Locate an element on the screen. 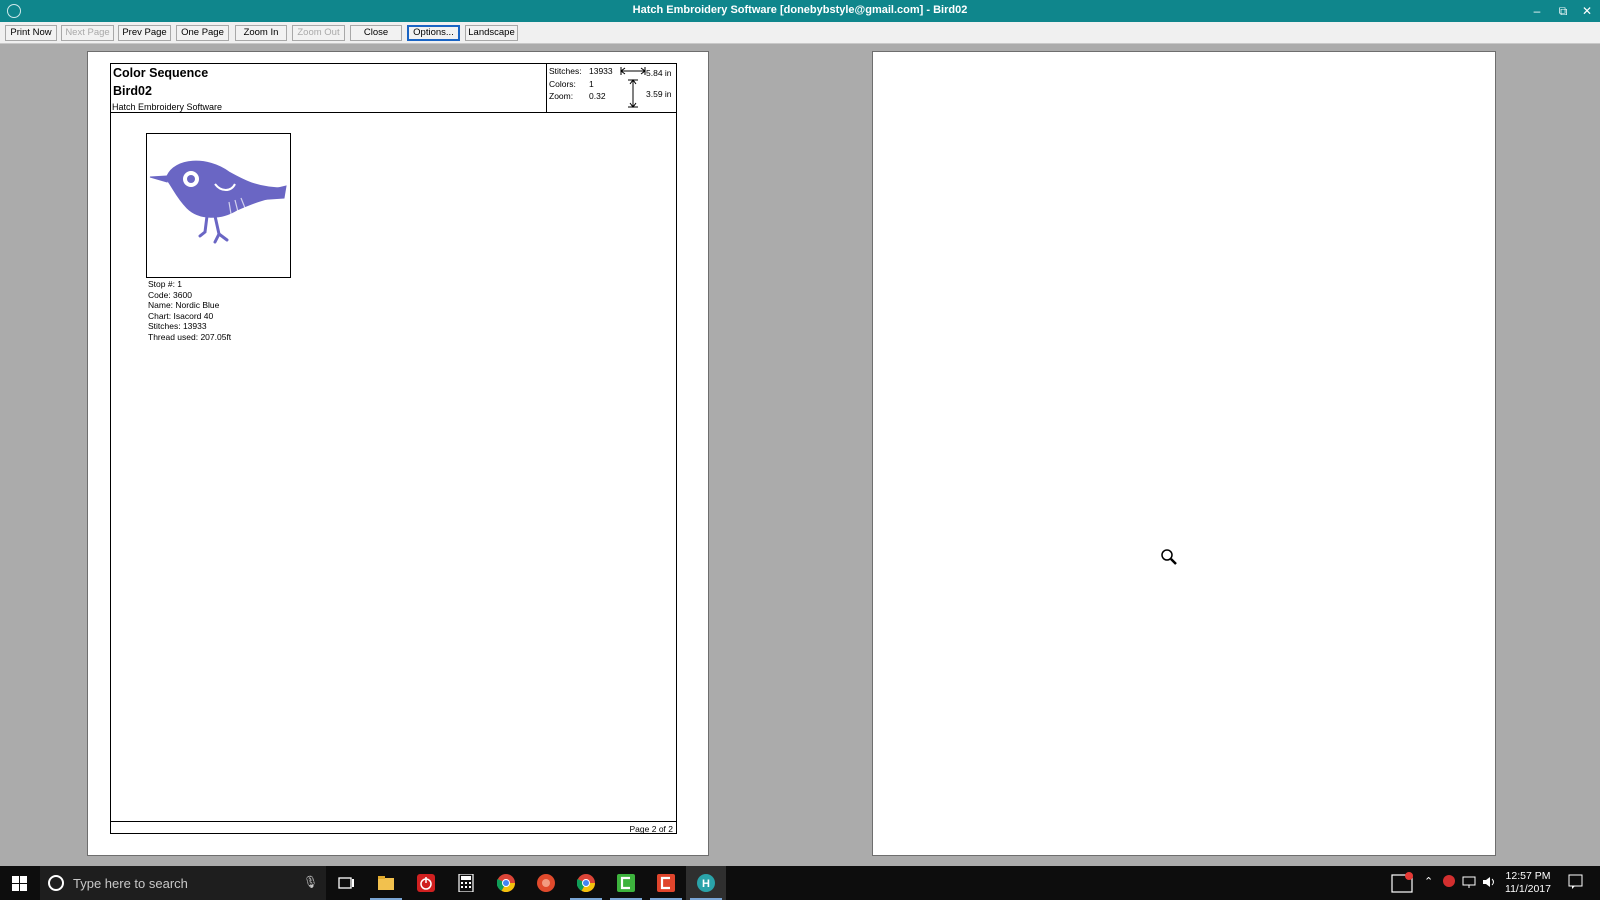 This screenshot has height=900, width=1600. print-now-button: Print Now is located at coordinates (31, 33).